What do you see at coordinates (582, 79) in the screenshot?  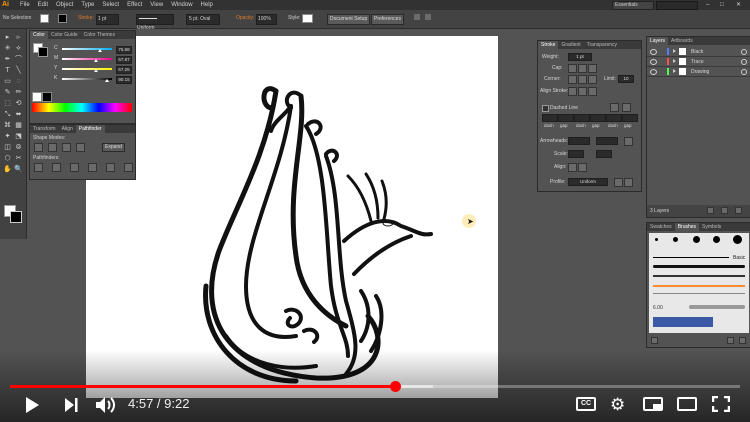 I see `round-join-icon` at bounding box center [582, 79].